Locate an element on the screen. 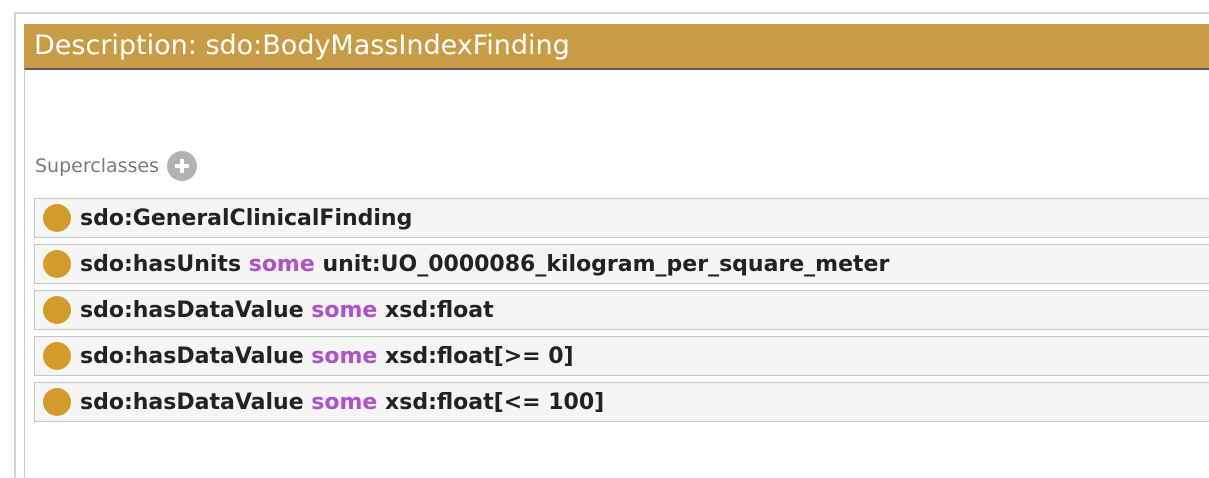  superclass-object: xsd:float is located at coordinates (439, 310).